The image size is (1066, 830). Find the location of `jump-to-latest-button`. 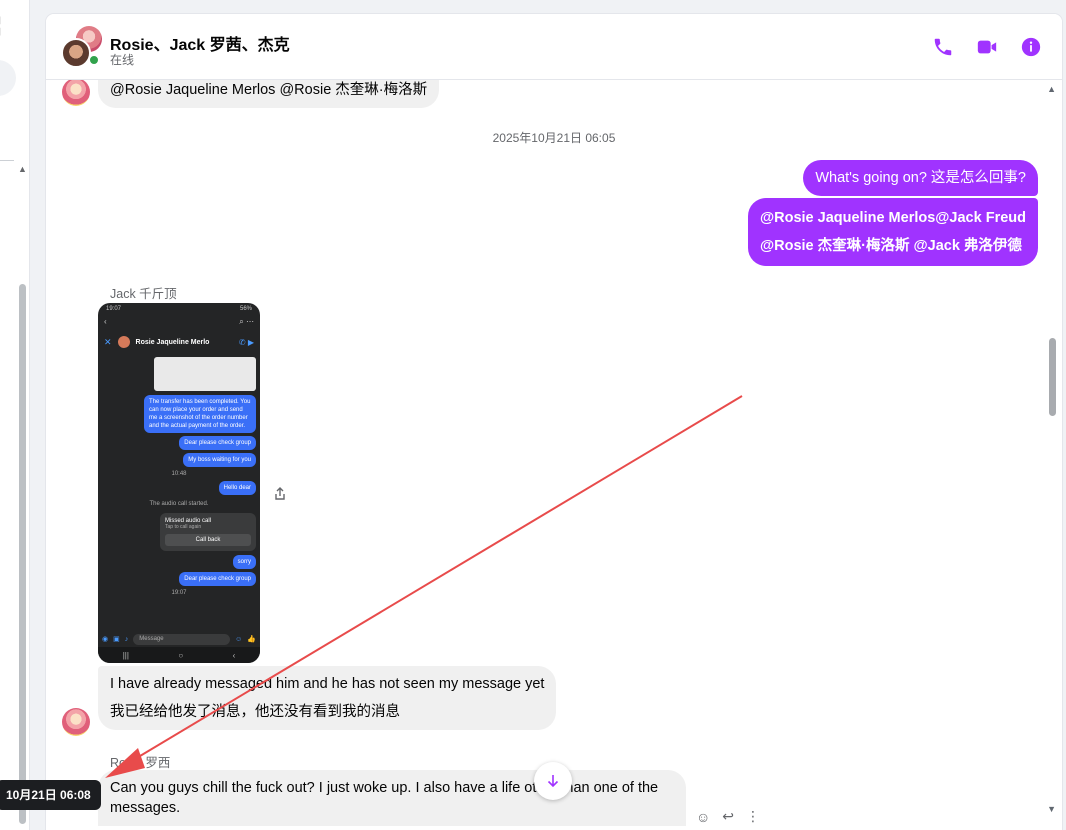

jump-to-latest-button is located at coordinates (553, 781).